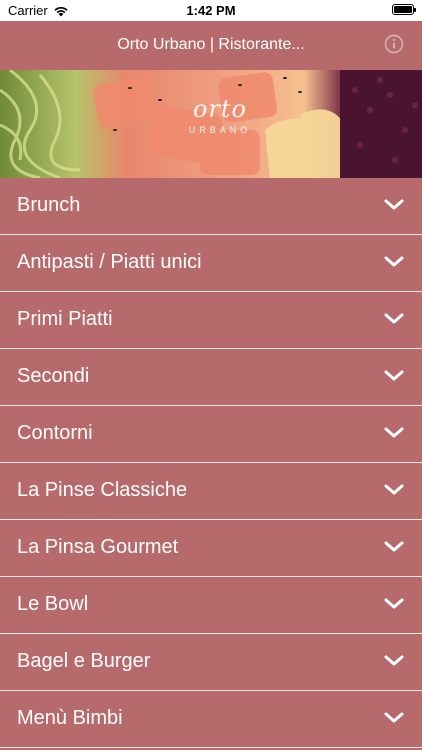  Describe the element at coordinates (211, 548) in the screenshot. I see `menu-item-pinsa-gourmet: La Pinsa Gourmet` at that location.